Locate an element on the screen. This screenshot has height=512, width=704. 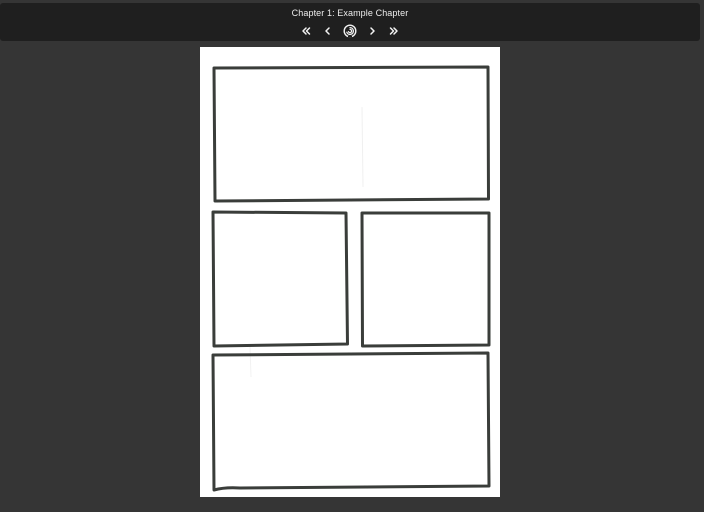
first-page-button is located at coordinates (306, 31).